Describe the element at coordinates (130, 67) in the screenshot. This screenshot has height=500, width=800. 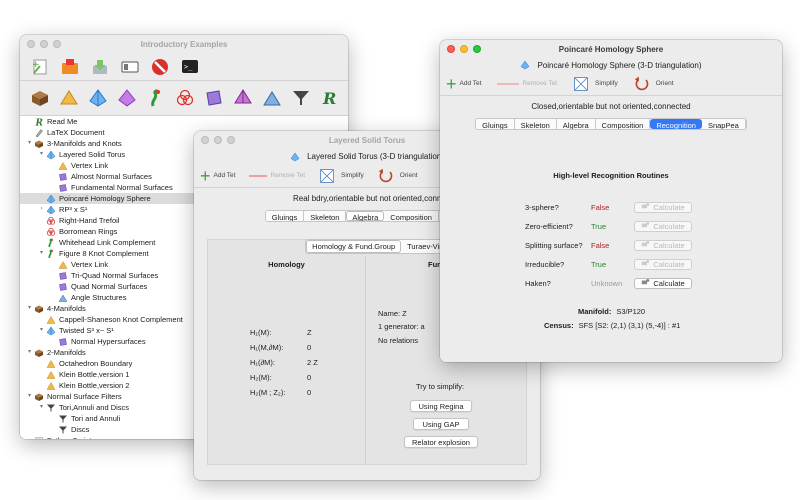
I see `window-icon` at that location.